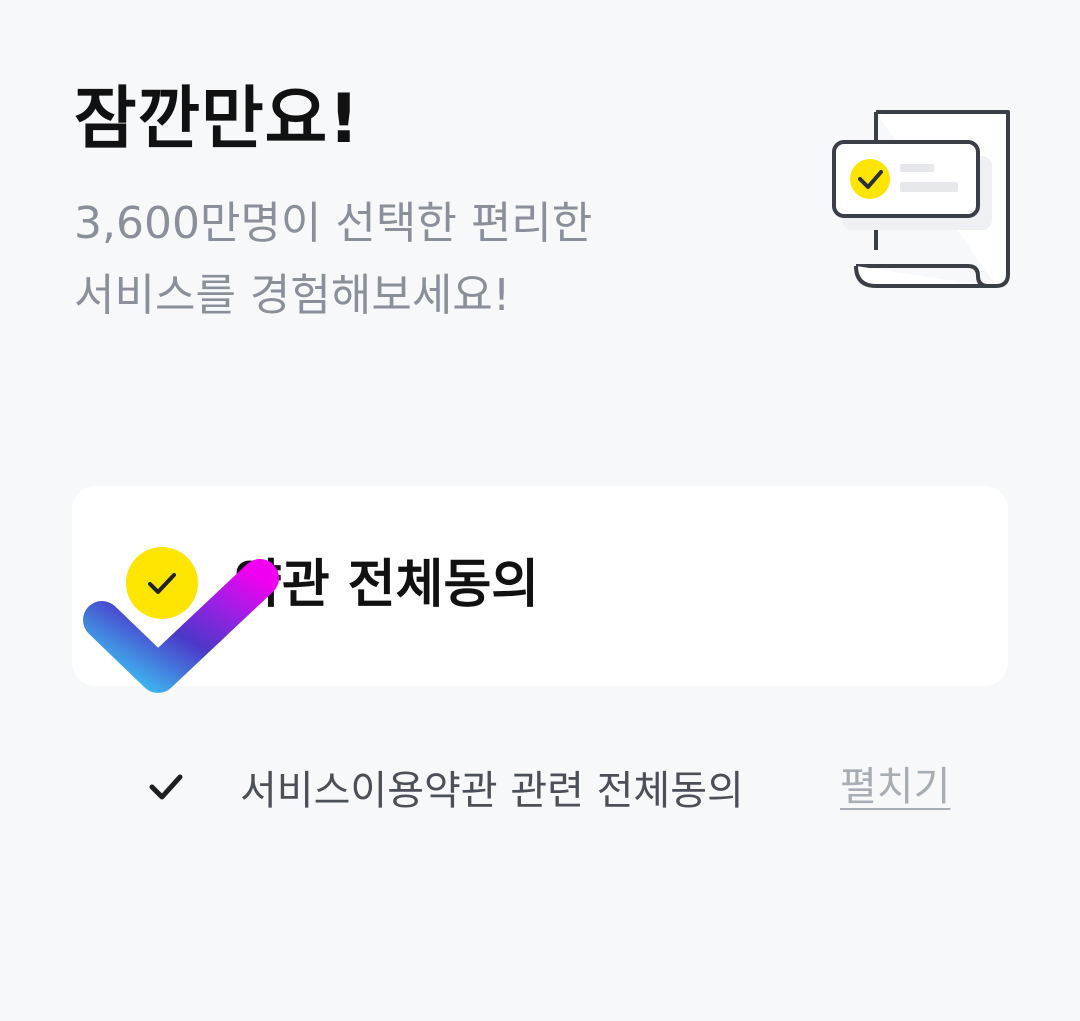  What do you see at coordinates (492, 791) in the screenshot?
I see `sub-agreement-label: 서비스이용약관 관련 전체동의` at bounding box center [492, 791].